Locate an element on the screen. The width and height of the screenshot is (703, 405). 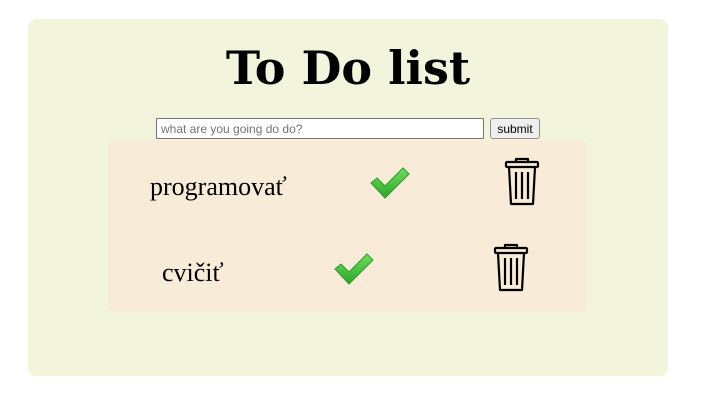
task-row: programovať is located at coordinates (347, 183).